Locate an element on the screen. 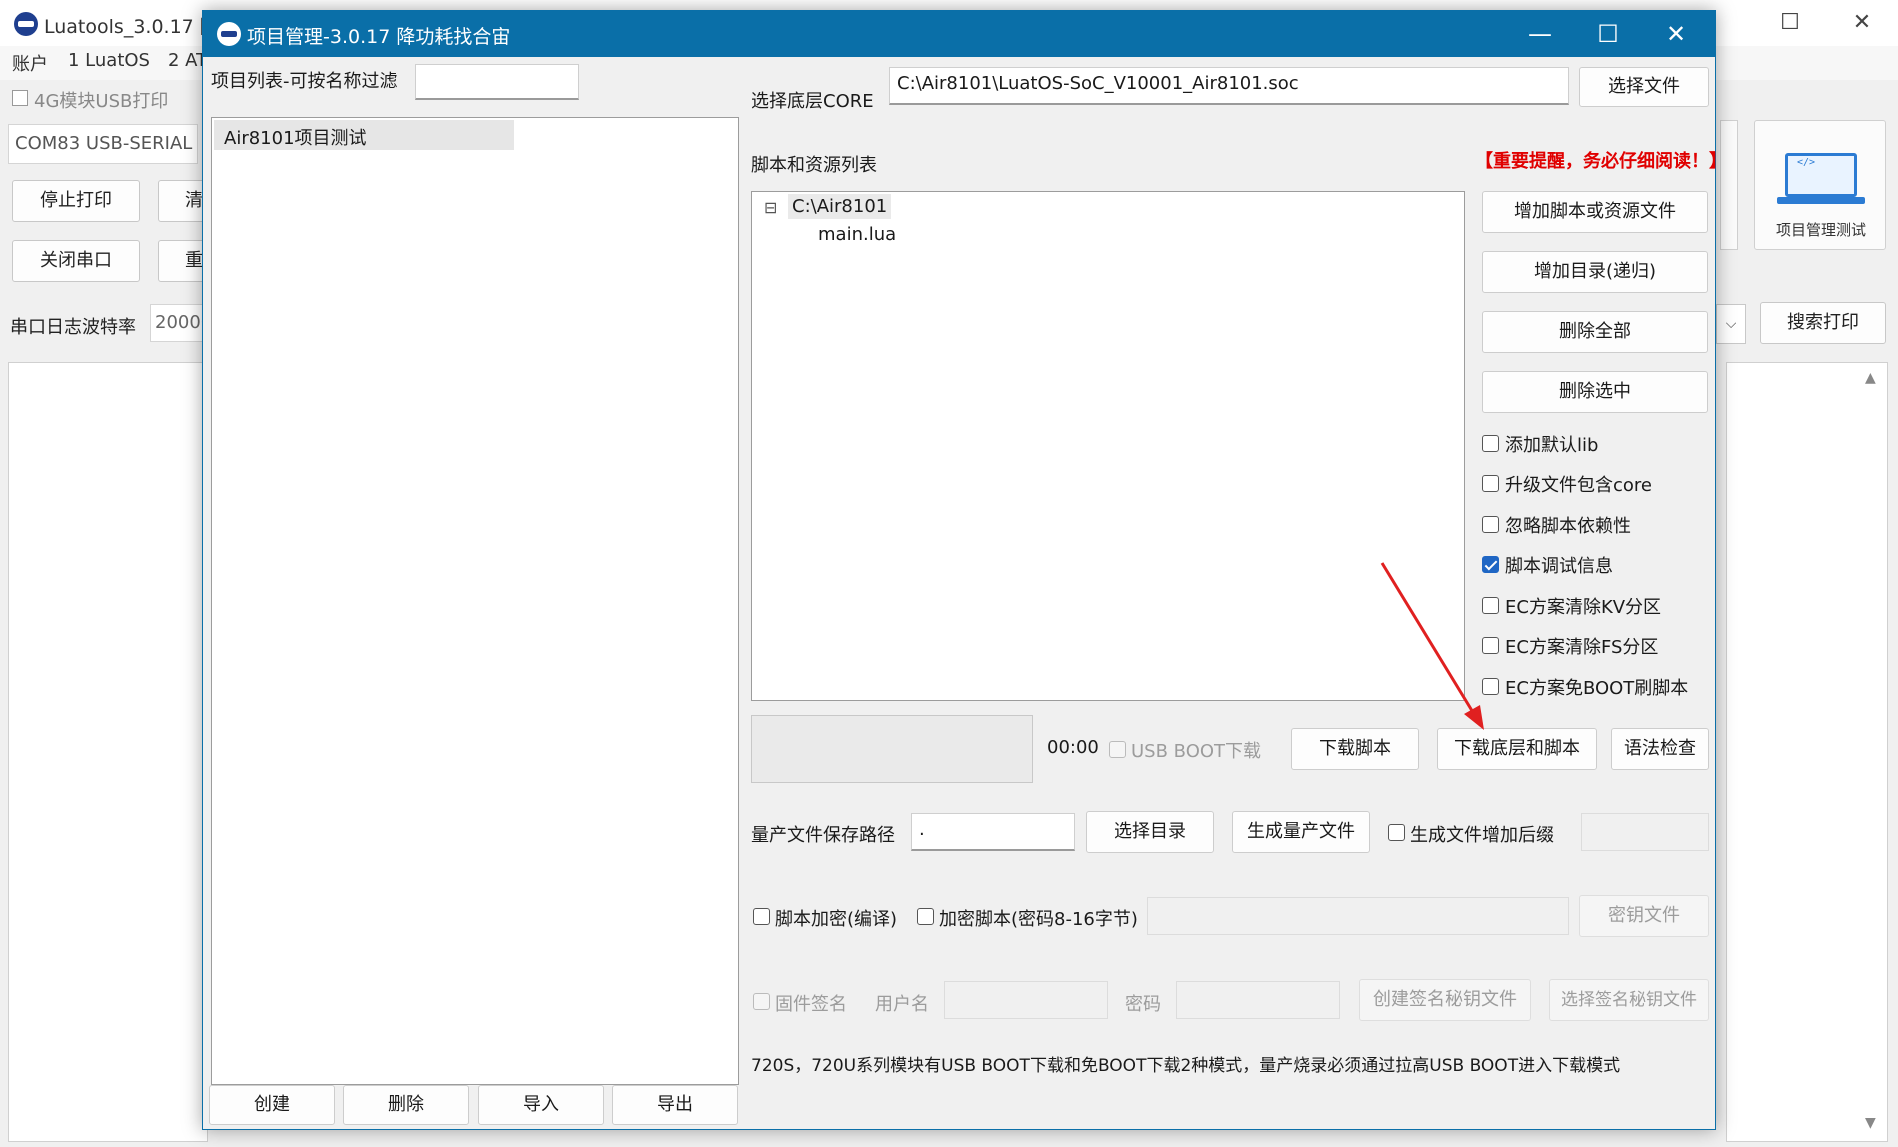  minimize-icon: — is located at coordinates (1540, 34).